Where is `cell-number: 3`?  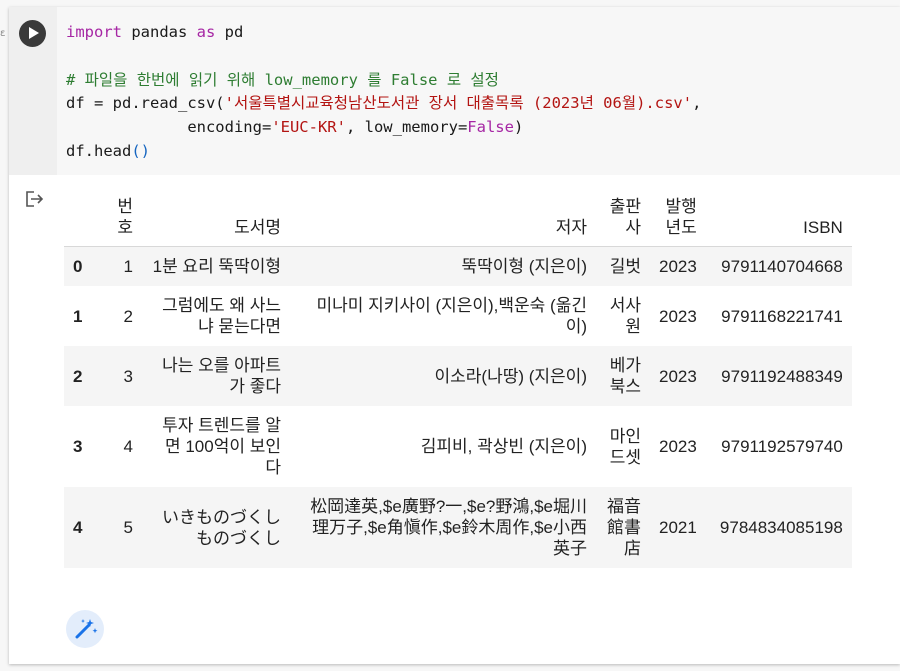
cell-number: 3 is located at coordinates (124, 376).